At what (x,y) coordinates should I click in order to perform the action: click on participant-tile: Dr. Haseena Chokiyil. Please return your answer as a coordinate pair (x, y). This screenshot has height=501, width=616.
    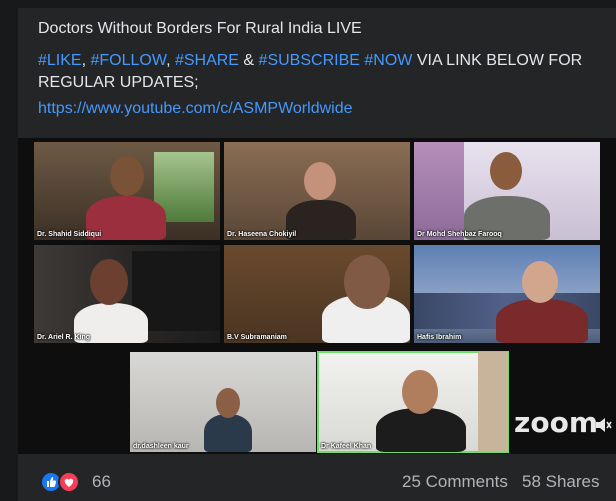
    Looking at the image, I should click on (317, 191).